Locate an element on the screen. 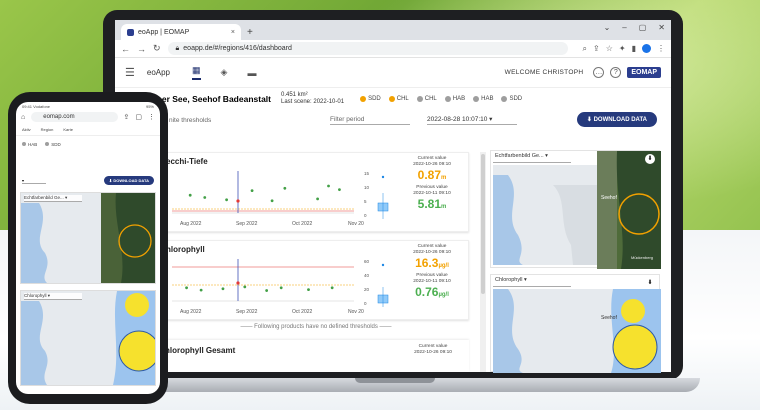 The height and width of the screenshot is (410, 760). timeseries-chart: Aug 2022 Sep 2022 Oct 2022 Nov 20 is located at coordinates (268, 199).